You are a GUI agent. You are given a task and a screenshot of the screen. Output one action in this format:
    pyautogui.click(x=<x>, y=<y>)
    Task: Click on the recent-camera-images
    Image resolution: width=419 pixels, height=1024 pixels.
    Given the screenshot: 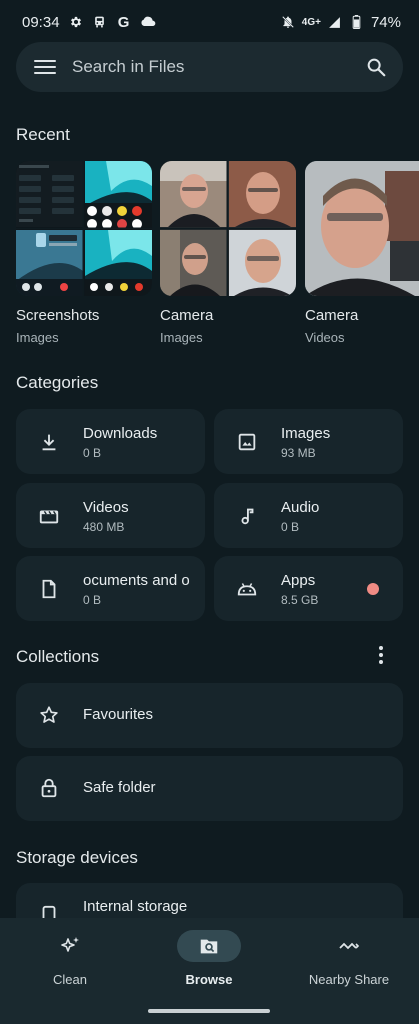 What is the action you would take?
    pyautogui.click(x=228, y=228)
    